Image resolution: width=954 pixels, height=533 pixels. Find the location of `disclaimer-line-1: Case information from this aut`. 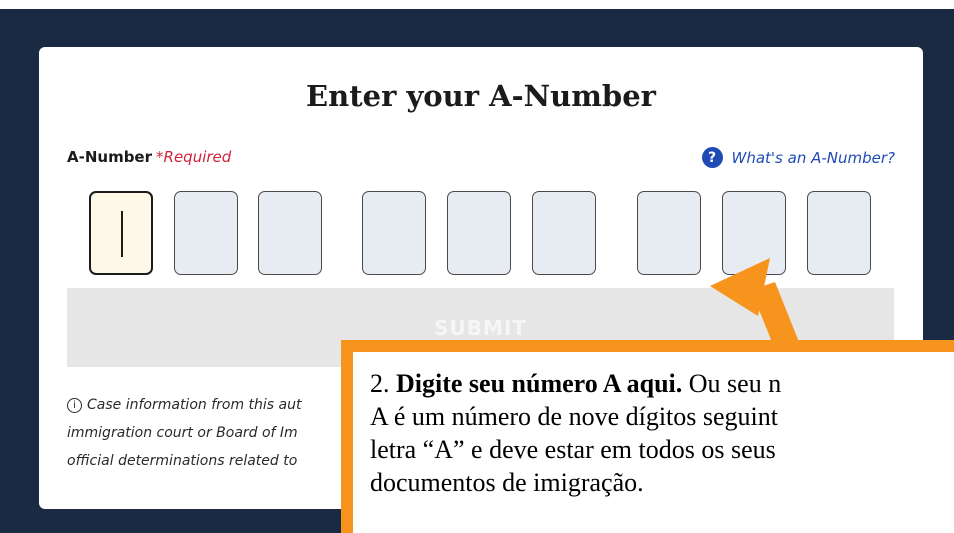

disclaimer-line-1: Case information from this aut is located at coordinates (194, 405).